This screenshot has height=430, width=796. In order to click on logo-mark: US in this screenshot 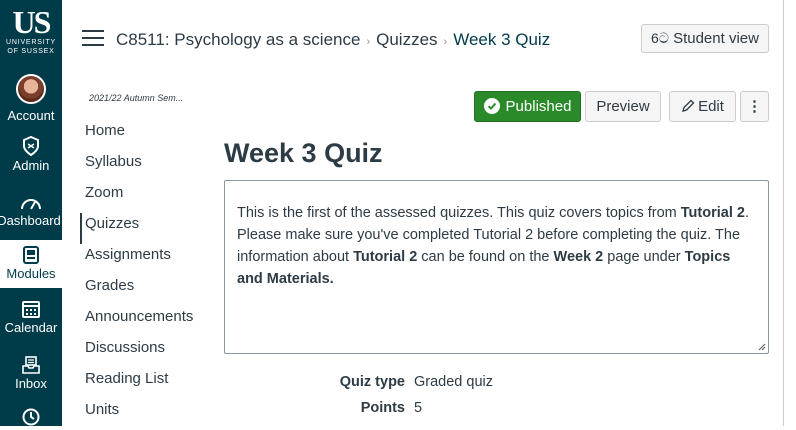, I will do `click(32, 22)`.